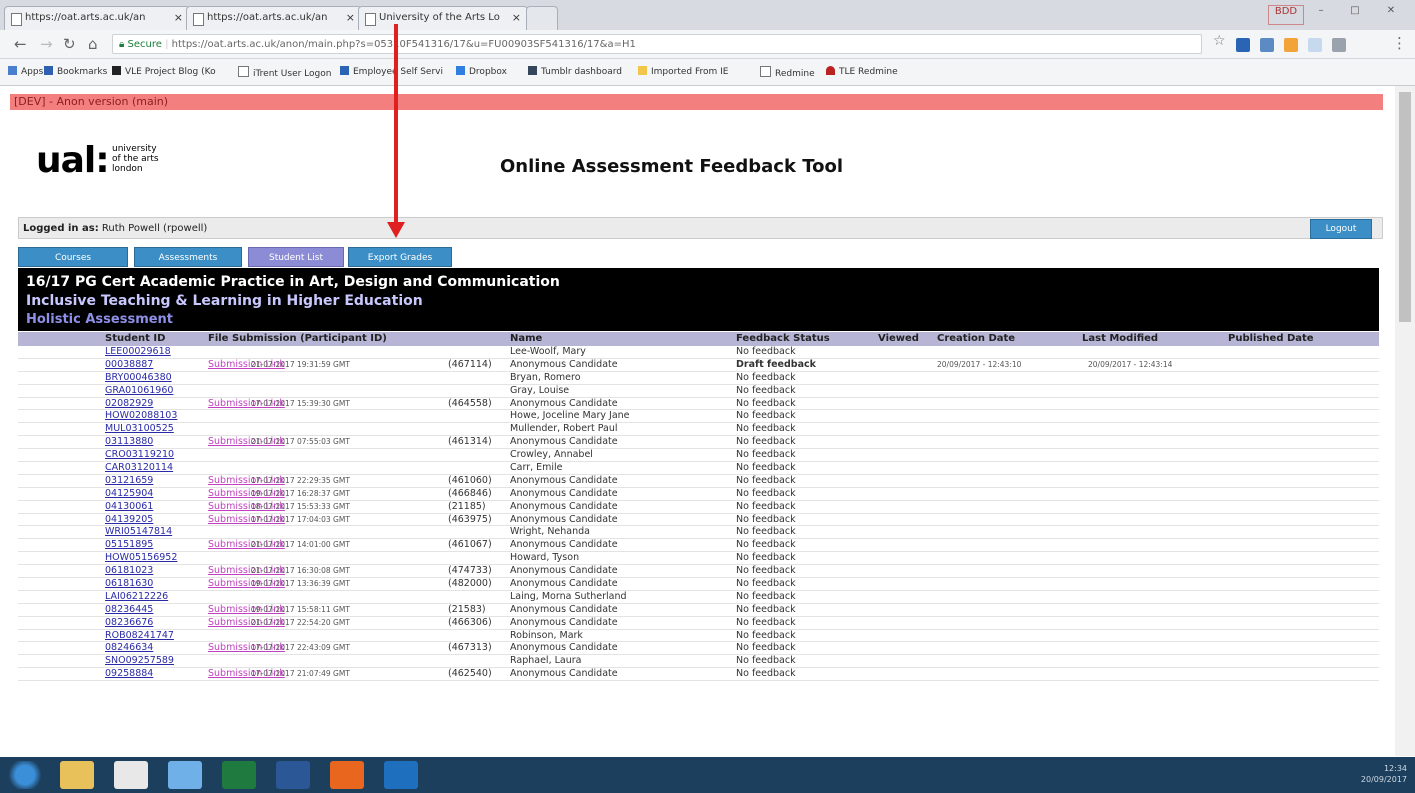 The height and width of the screenshot is (793, 1415). I want to click on student-id-link: 03121659, so click(129, 480).